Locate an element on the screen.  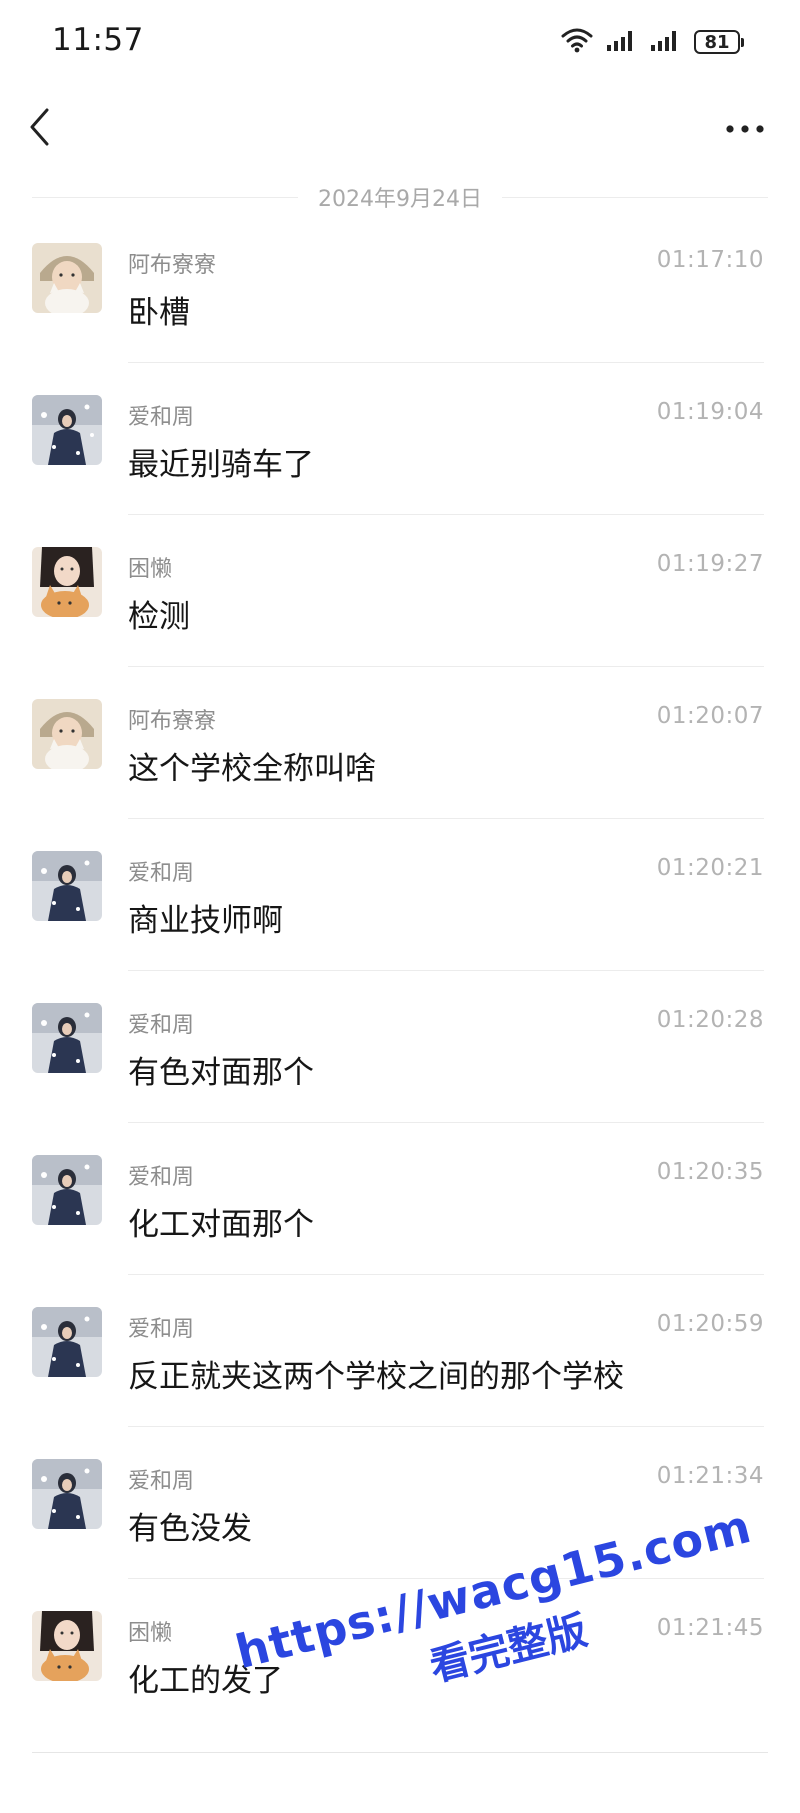
message-time: 01:20:35 is located at coordinates (710, 1172).